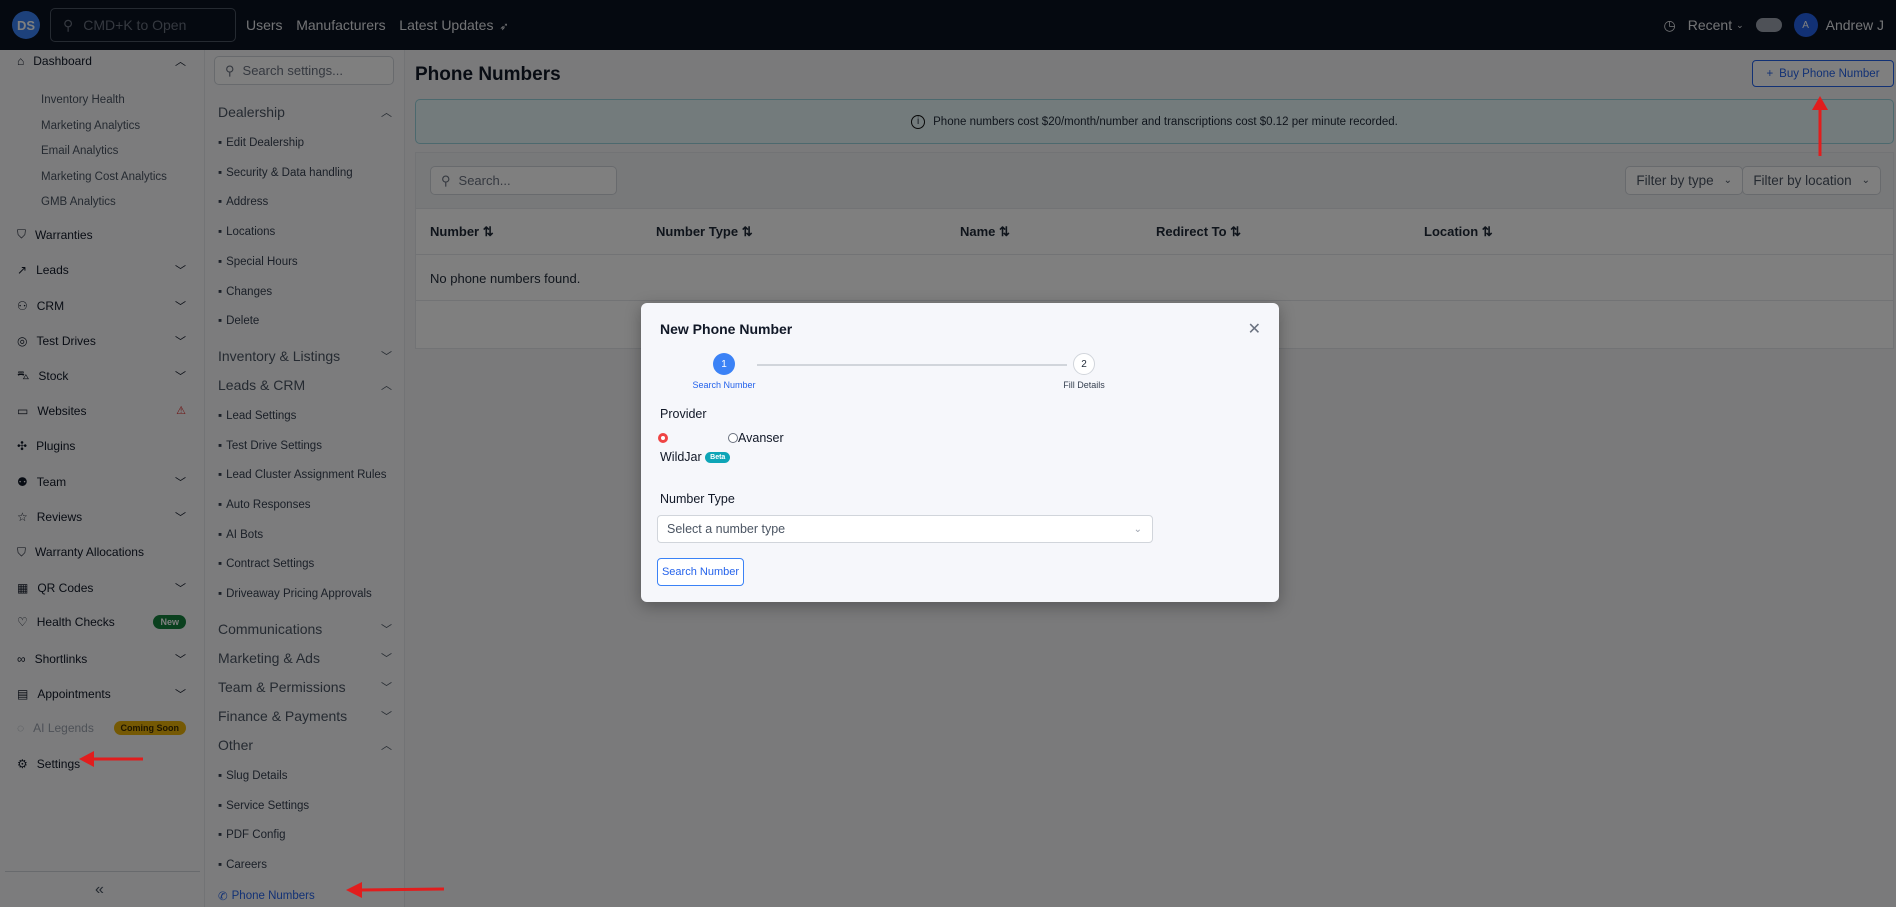 Image resolution: width=1896 pixels, height=907 pixels. What do you see at coordinates (697, 499) in the screenshot?
I see `number-type-label: Number Type` at bounding box center [697, 499].